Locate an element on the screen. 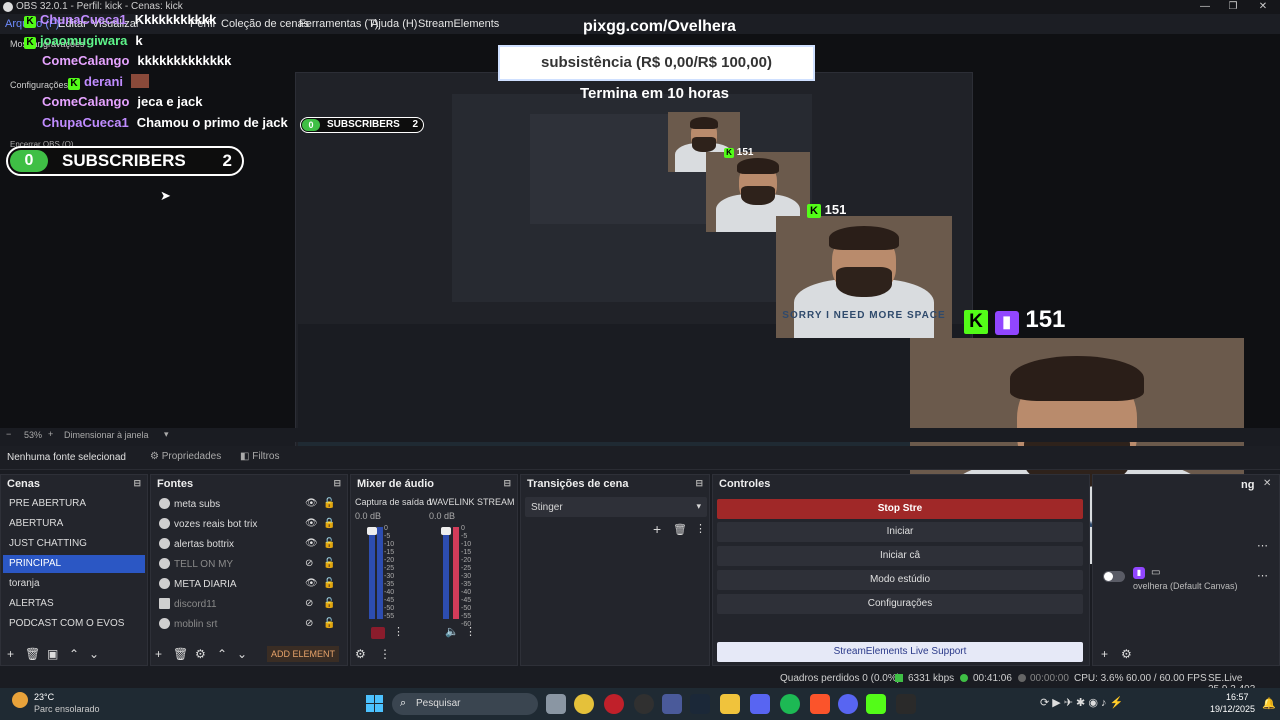  start-recording-button: Iniciar is located at coordinates (900, 532).